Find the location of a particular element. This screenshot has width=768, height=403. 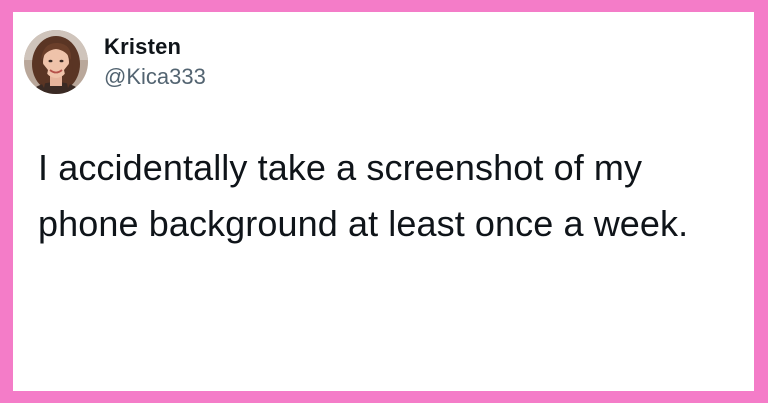

avatar is located at coordinates (56, 62).